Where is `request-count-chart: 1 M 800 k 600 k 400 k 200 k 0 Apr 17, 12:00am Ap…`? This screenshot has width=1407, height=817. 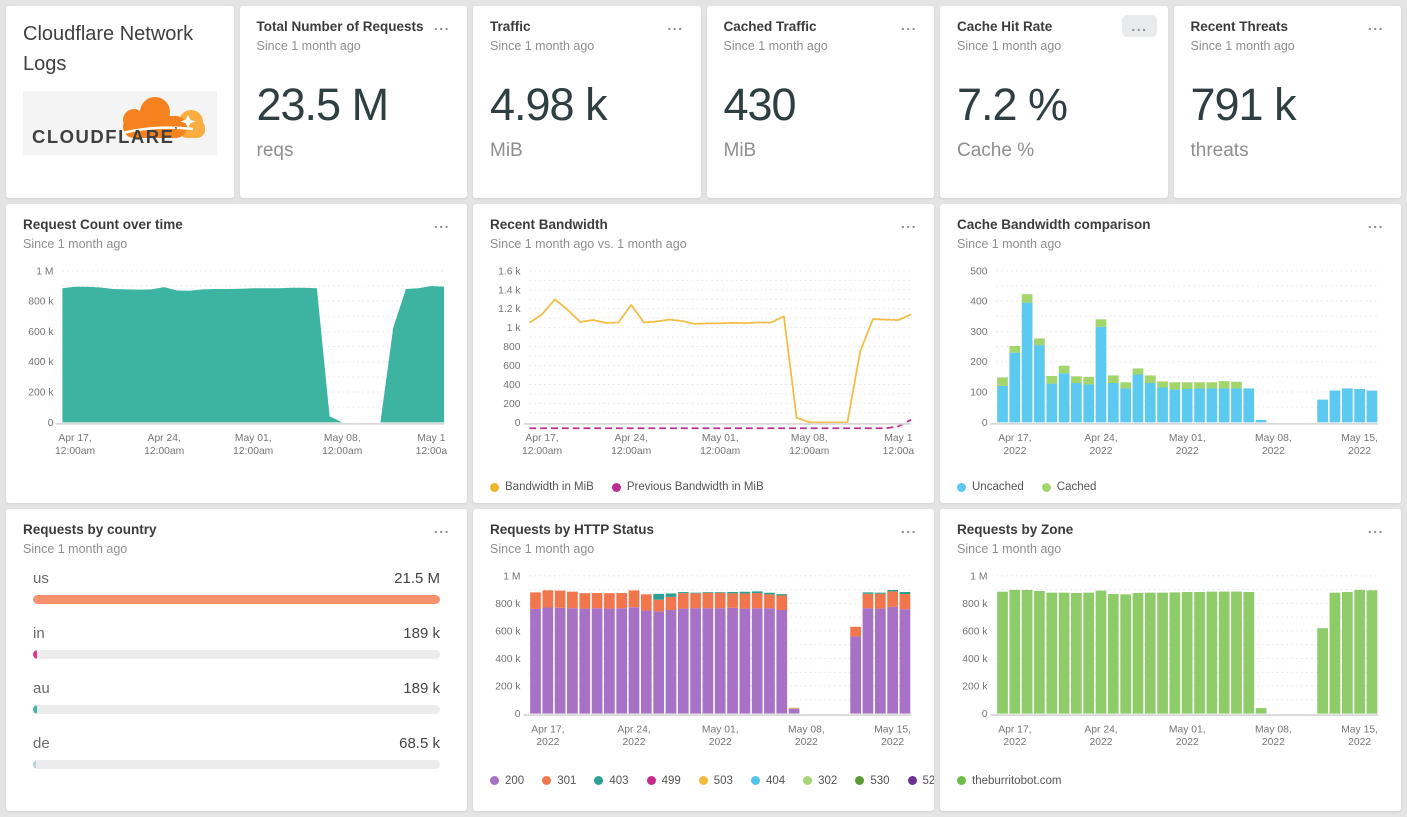
request-count-chart: 1 M 800 k 600 k 400 k 200 k 0 Apr 17, 12:00am Ap… is located at coordinates (236, 369).